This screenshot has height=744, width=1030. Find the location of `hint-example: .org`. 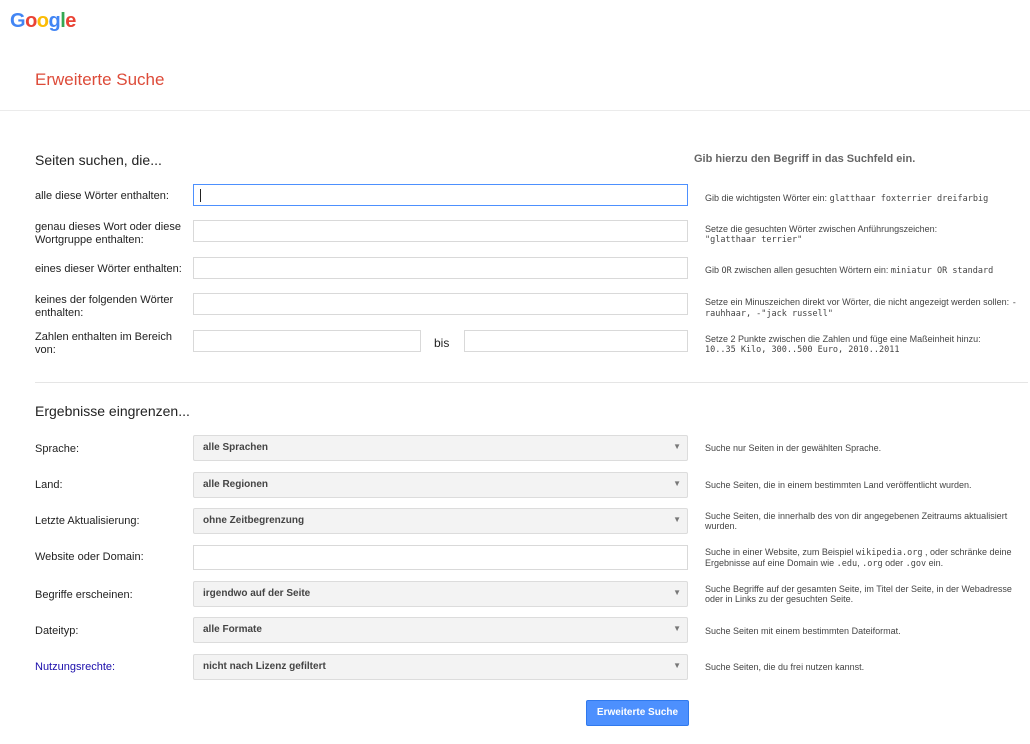

hint-example: .org is located at coordinates (872, 564).